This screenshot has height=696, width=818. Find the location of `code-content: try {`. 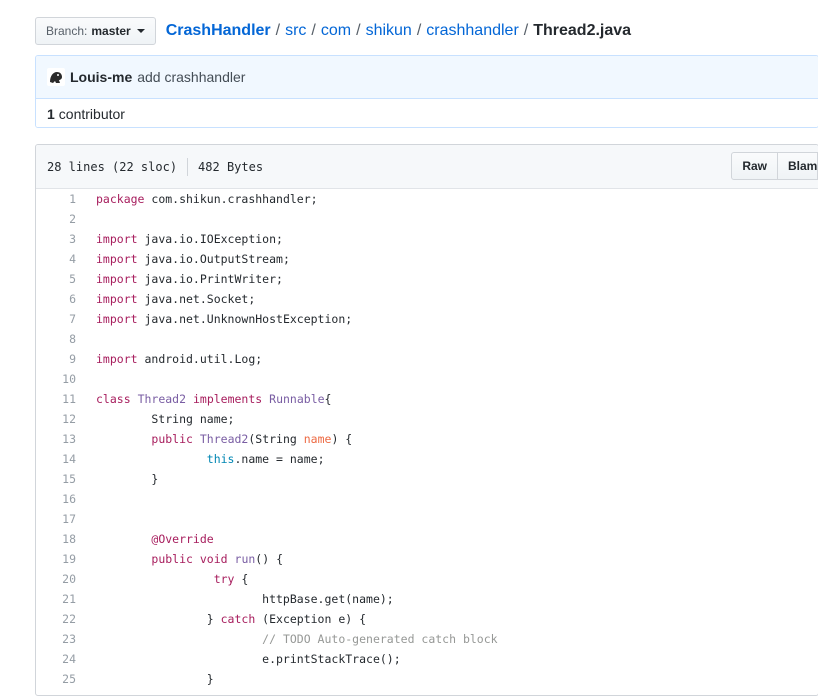

code-content: try { is located at coordinates (167, 579).